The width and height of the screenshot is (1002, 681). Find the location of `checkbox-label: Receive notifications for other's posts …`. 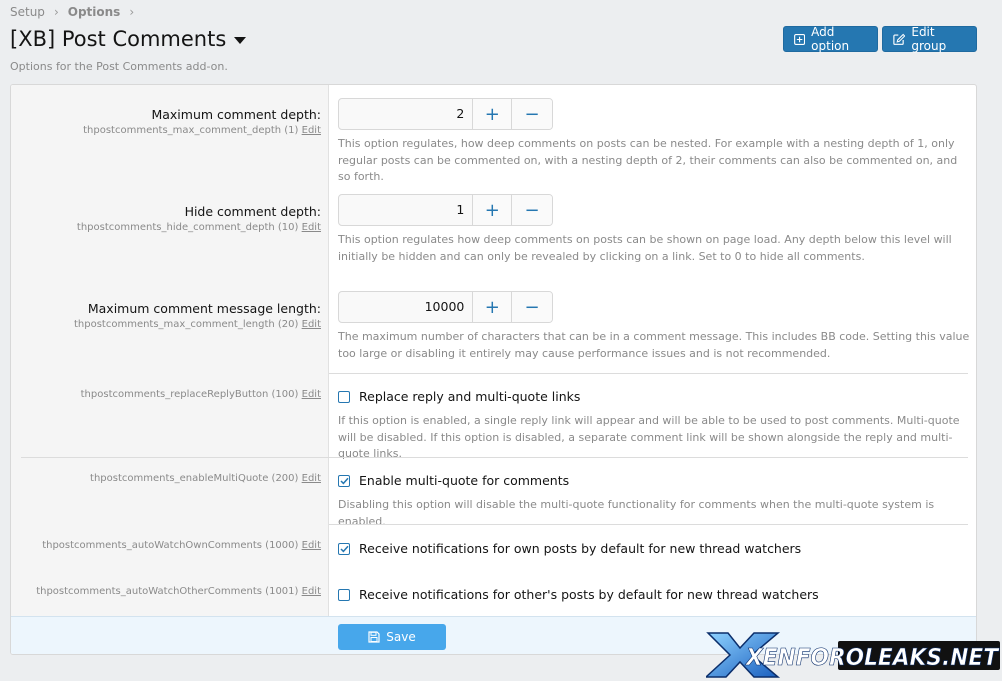

checkbox-label: Receive notifications for other's posts … is located at coordinates (589, 594).